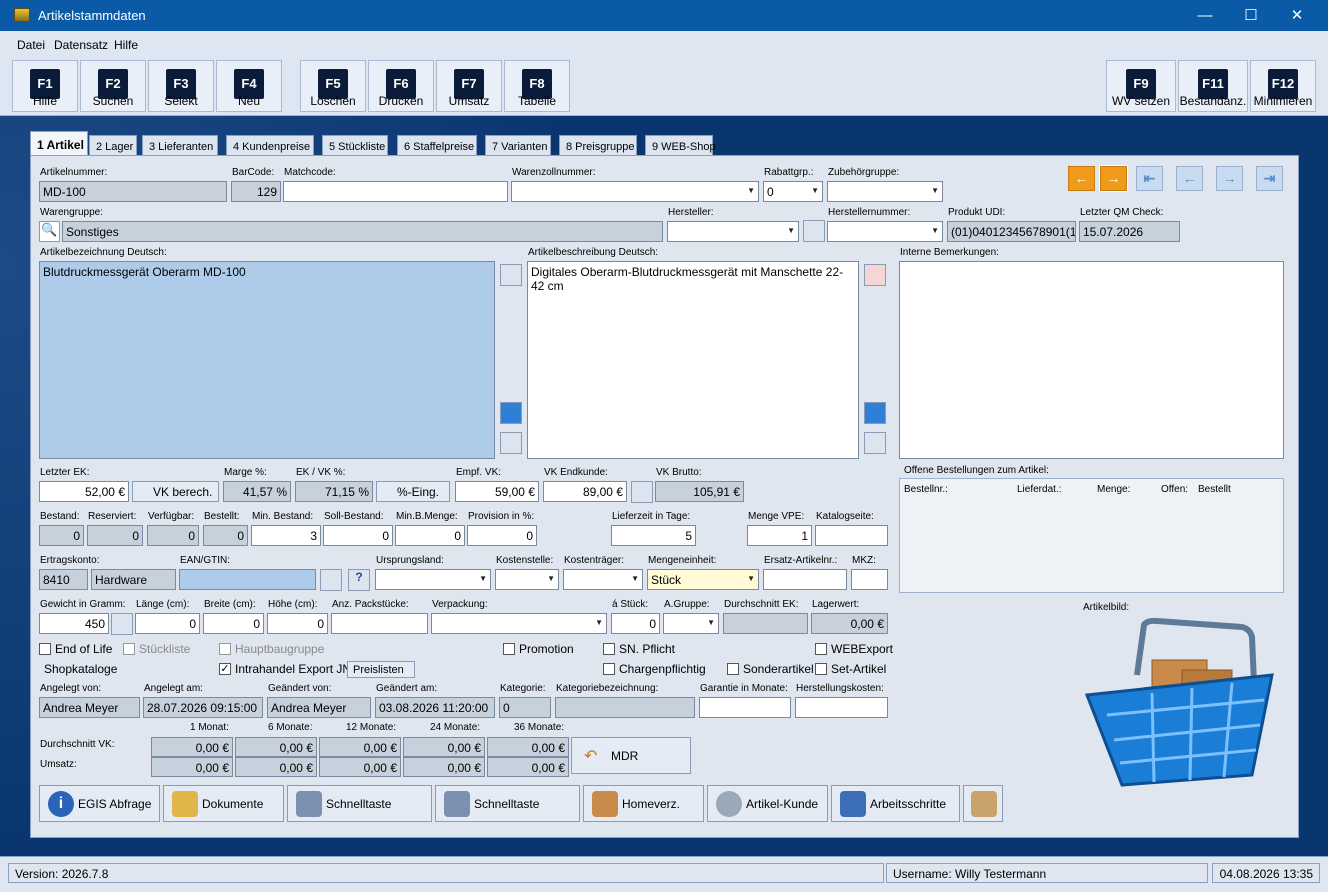 Image resolution: width=1328 pixels, height=892 pixels. What do you see at coordinates (885, 191) in the screenshot?
I see `zubehoer-select` at bounding box center [885, 191].